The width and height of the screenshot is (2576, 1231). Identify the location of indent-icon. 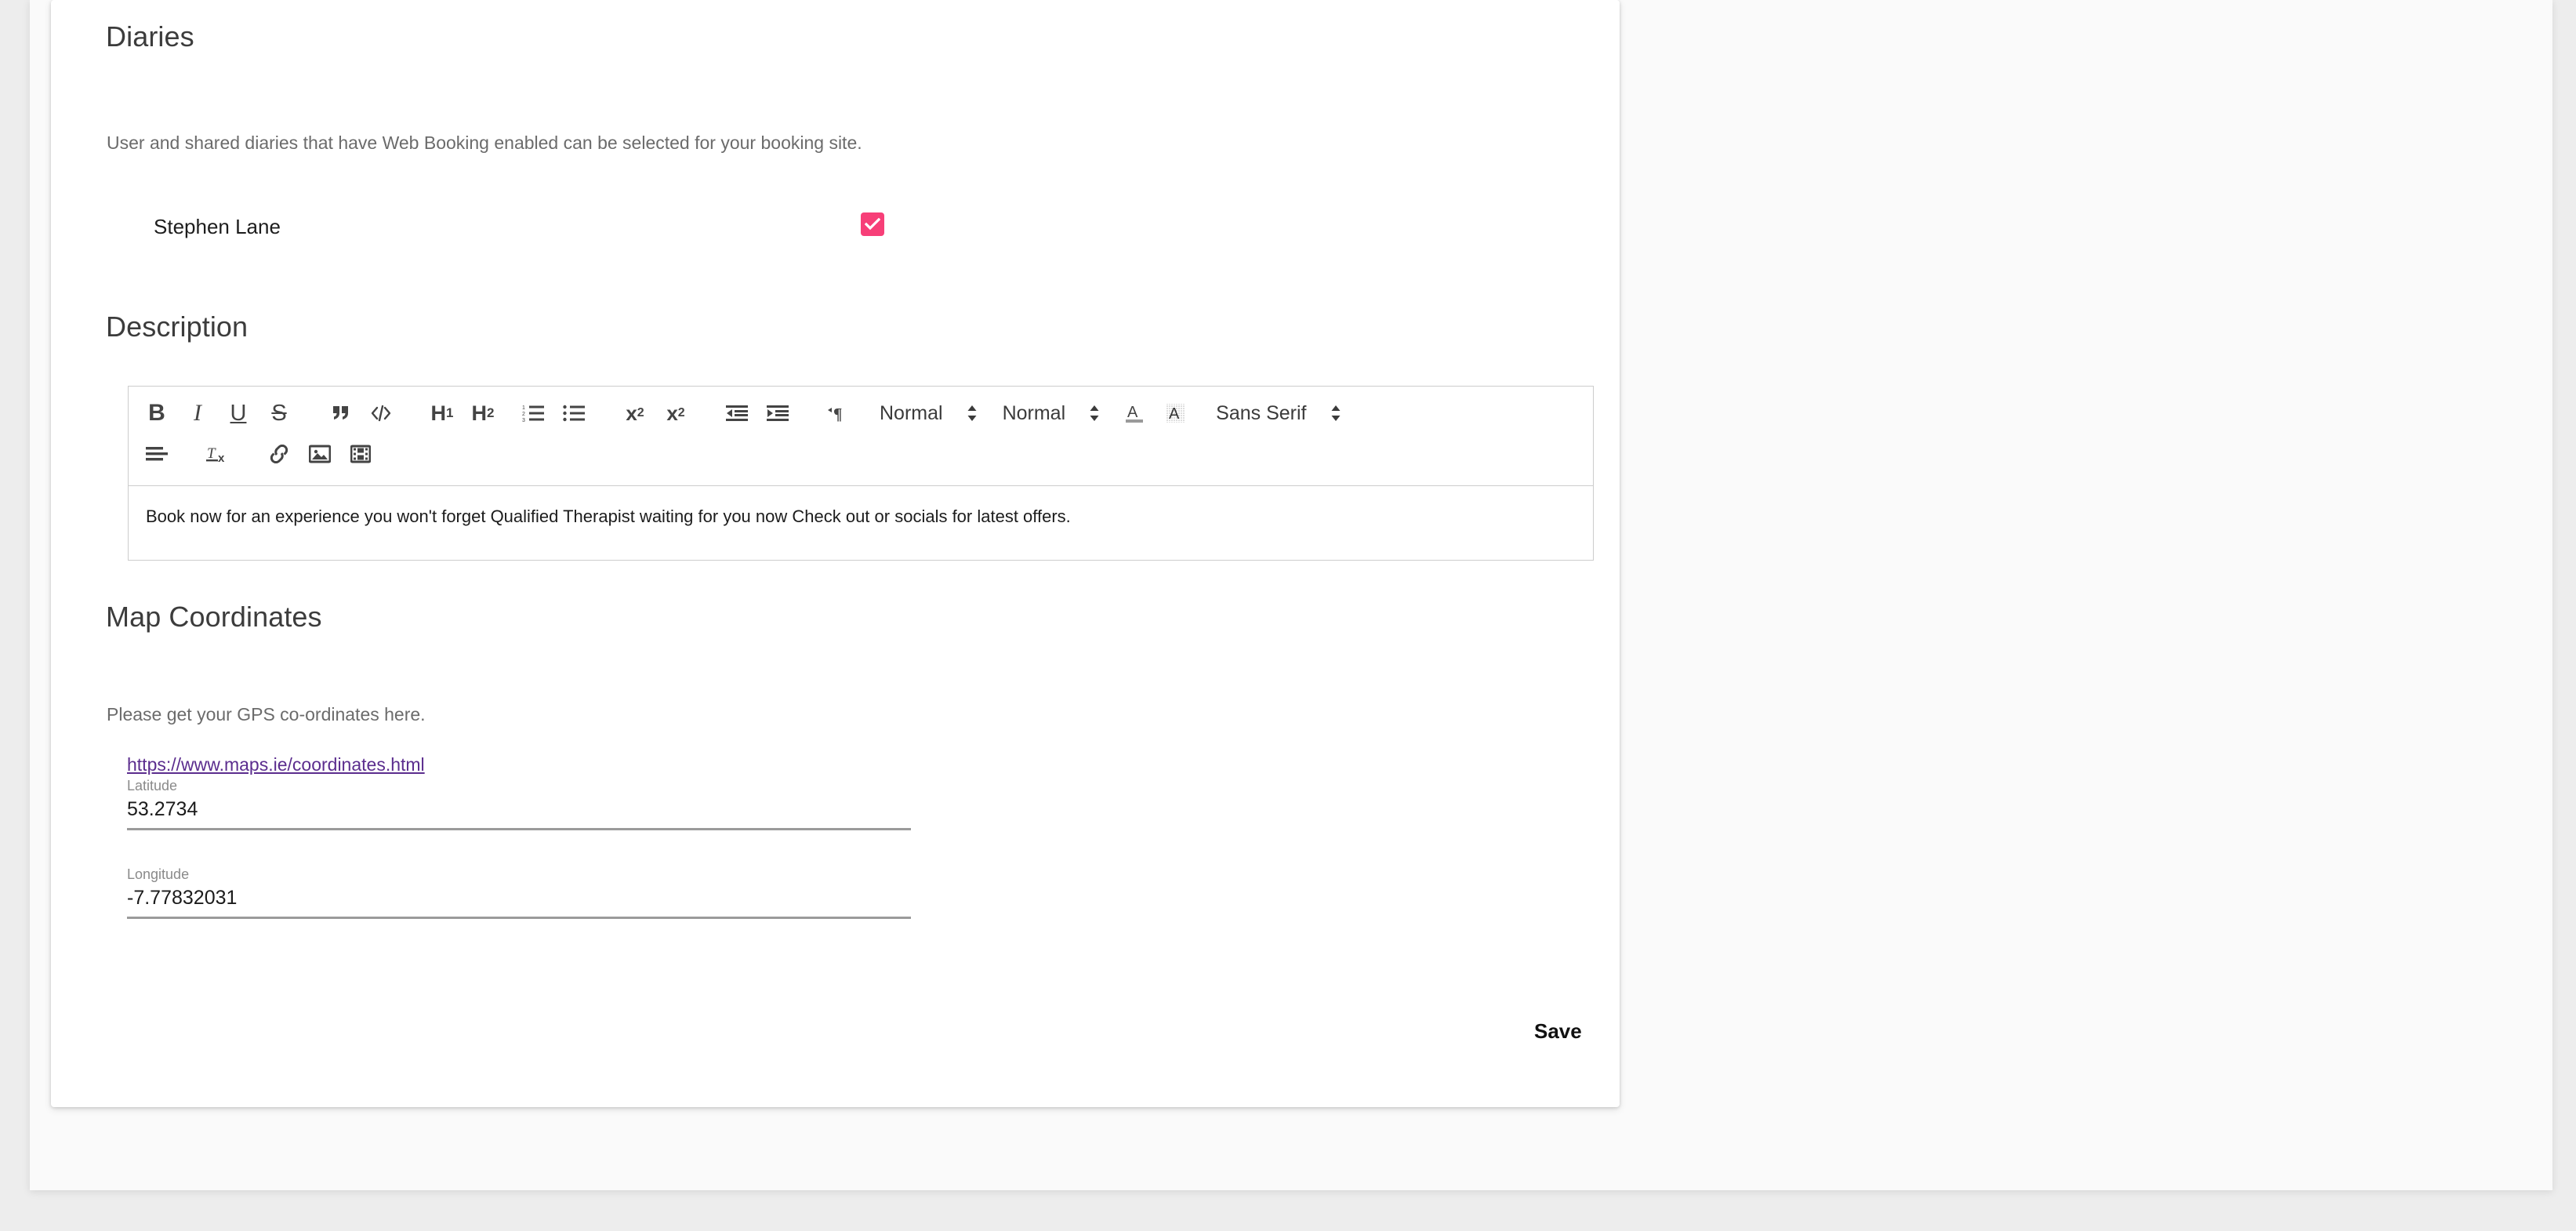
(778, 413).